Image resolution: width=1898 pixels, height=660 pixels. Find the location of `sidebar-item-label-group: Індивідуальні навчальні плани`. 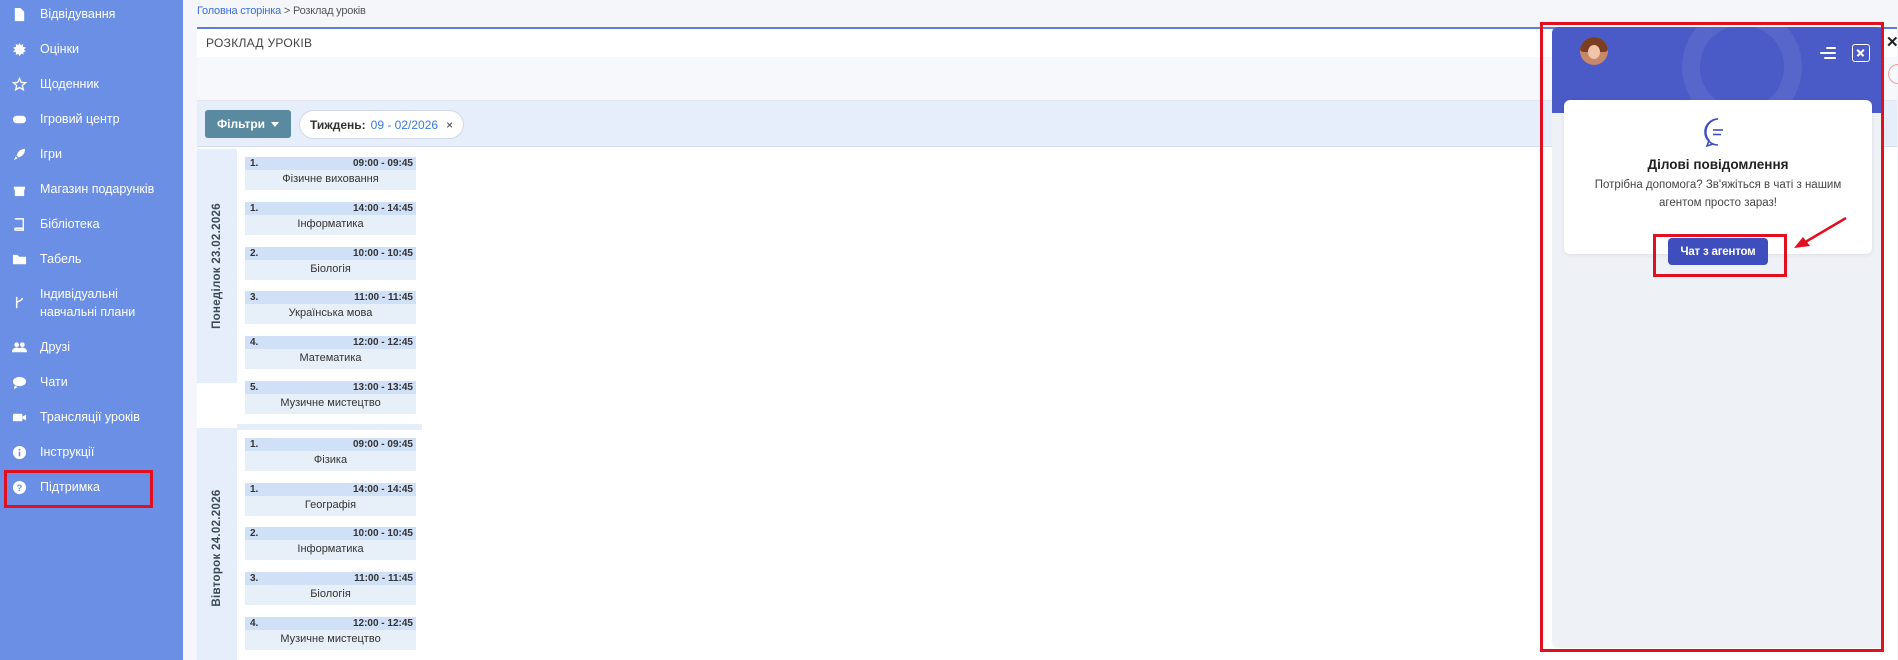

sidebar-item-label-group: Індивідуальні навчальні плани is located at coordinates (87, 303).